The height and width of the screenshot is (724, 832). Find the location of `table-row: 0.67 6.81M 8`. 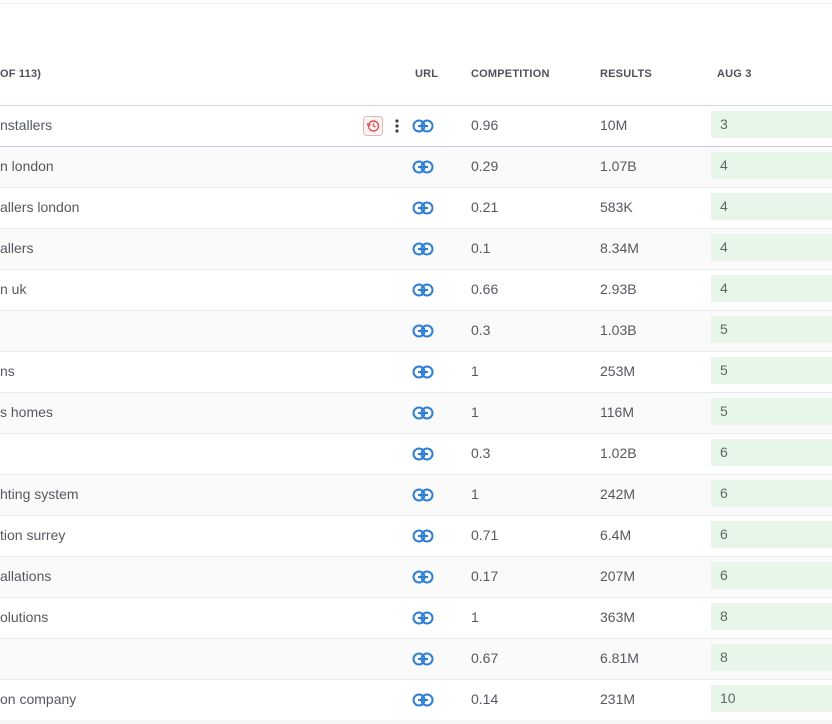

table-row: 0.67 6.81M 8 is located at coordinates (416, 659).